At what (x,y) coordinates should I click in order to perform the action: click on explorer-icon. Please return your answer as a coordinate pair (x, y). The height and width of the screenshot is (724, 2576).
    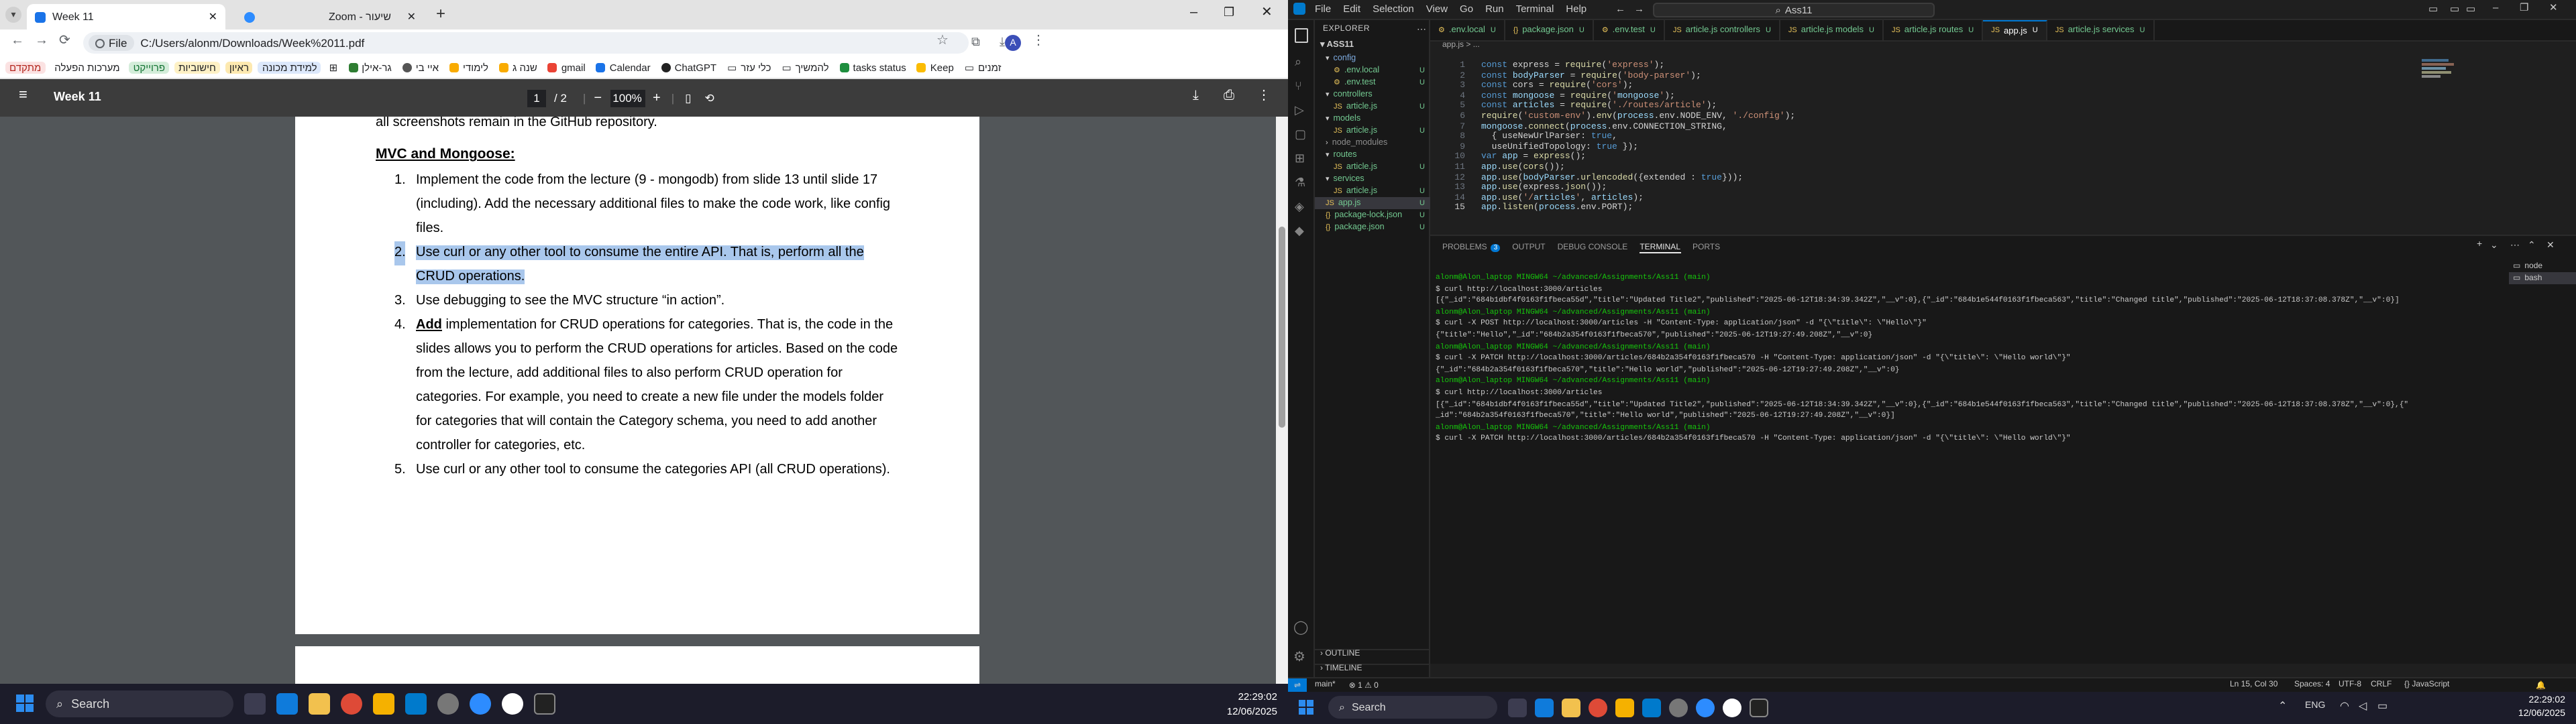
    Looking at the image, I should click on (1301, 35).